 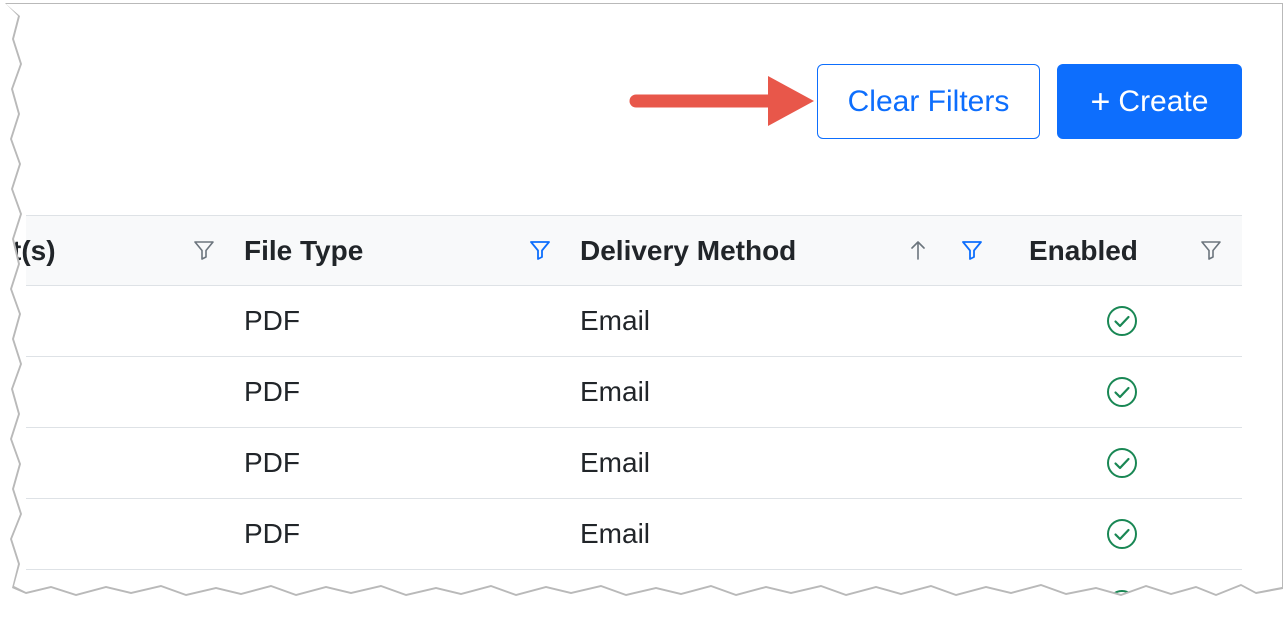 What do you see at coordinates (1163, 101) in the screenshot?
I see `create-label: Create` at bounding box center [1163, 101].